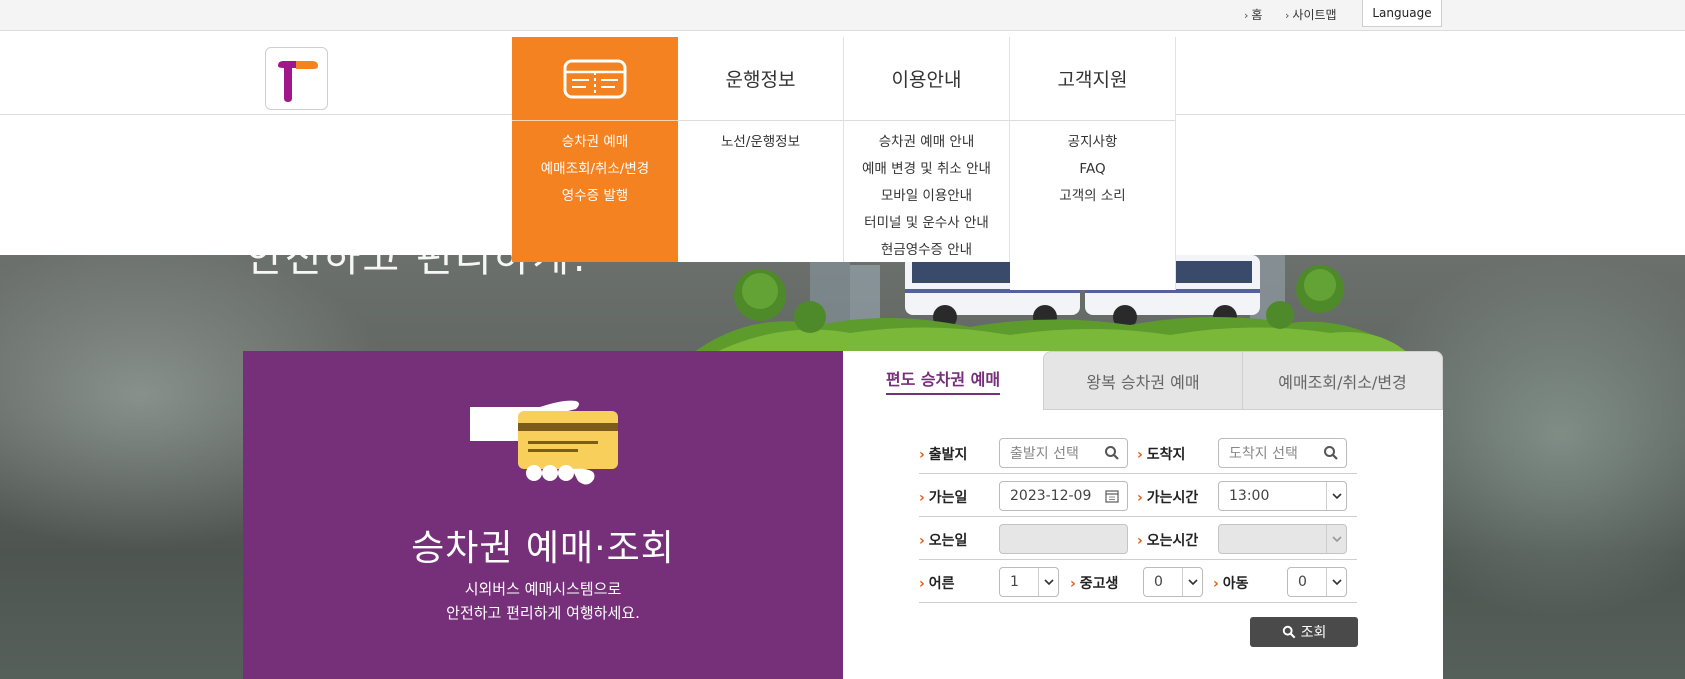  I want to click on teen-count-select: 0, so click(1173, 582).